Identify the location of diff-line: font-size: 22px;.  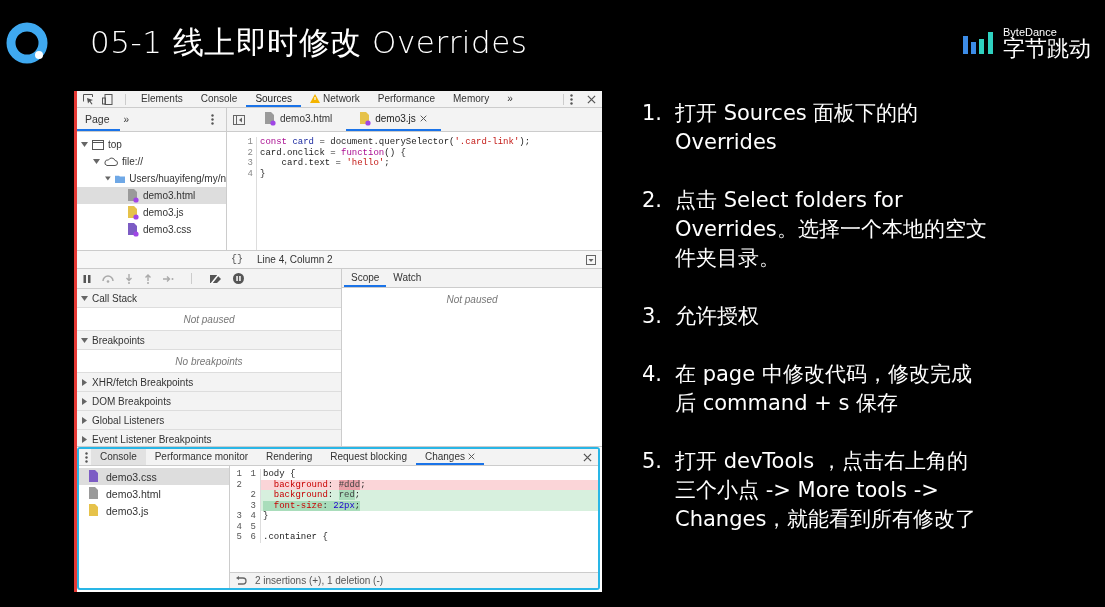
(311, 505).